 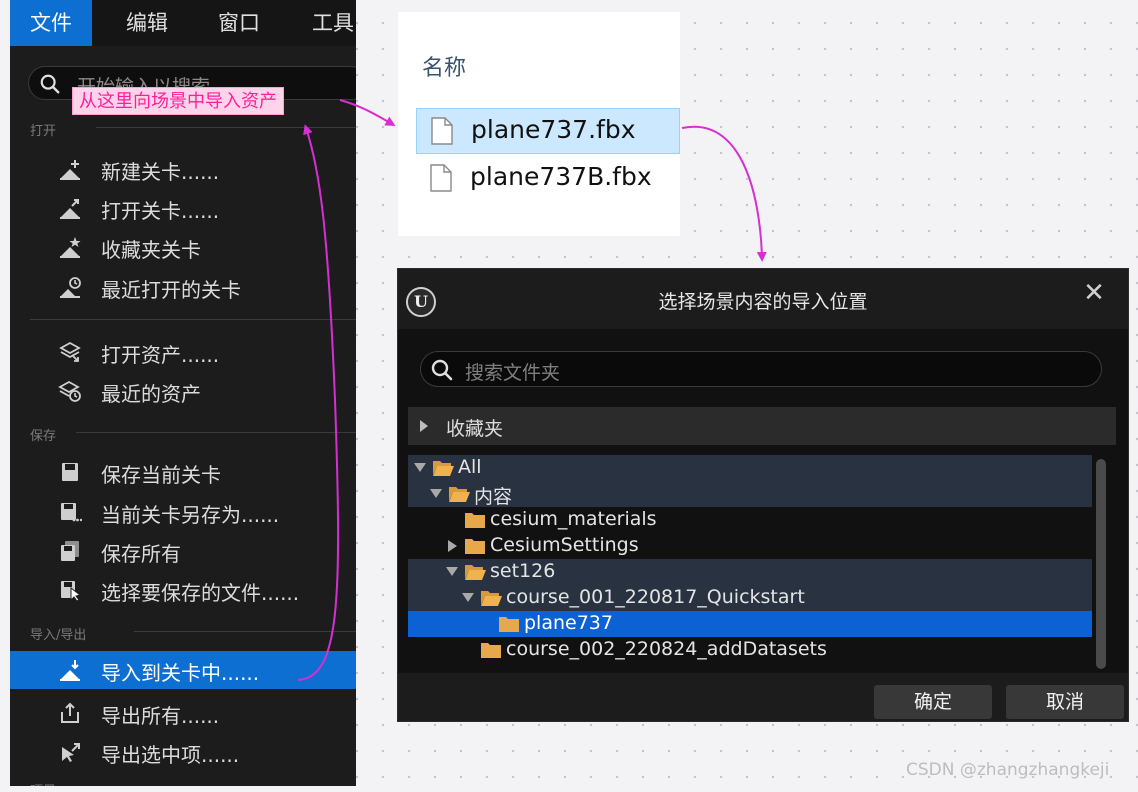 What do you see at coordinates (750, 494) in the screenshot?
I see `tree-item-content: 内容` at bounding box center [750, 494].